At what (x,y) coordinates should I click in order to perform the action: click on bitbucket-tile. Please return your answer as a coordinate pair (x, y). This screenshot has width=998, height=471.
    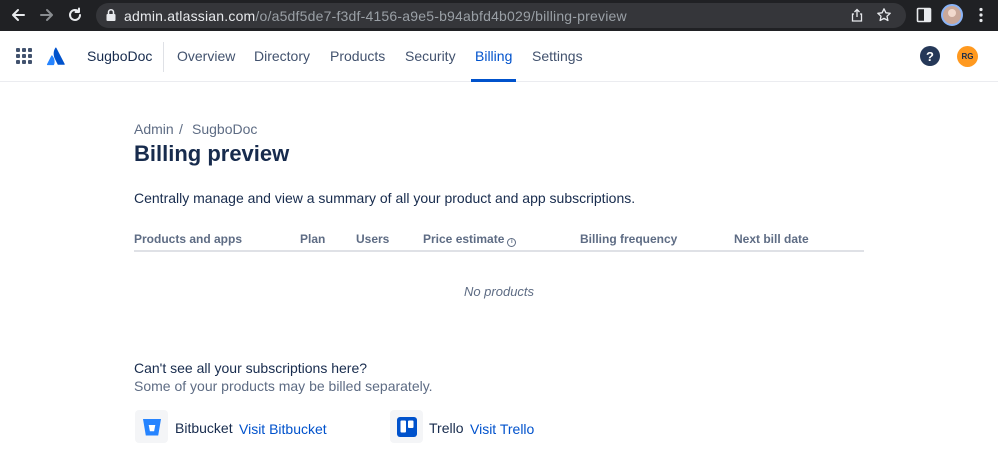
    Looking at the image, I should click on (151, 426).